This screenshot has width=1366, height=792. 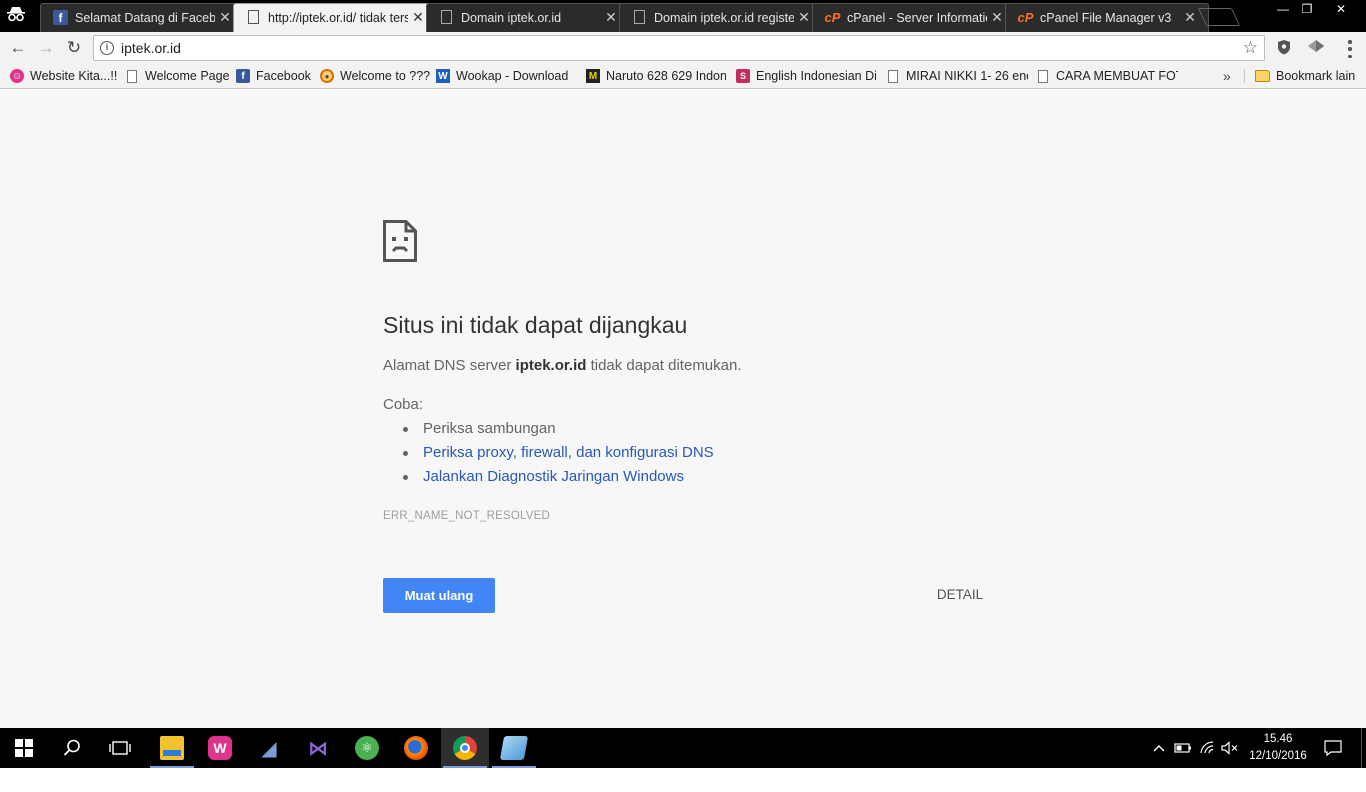 I want to click on wamp-icon: W, so click(x=220, y=748).